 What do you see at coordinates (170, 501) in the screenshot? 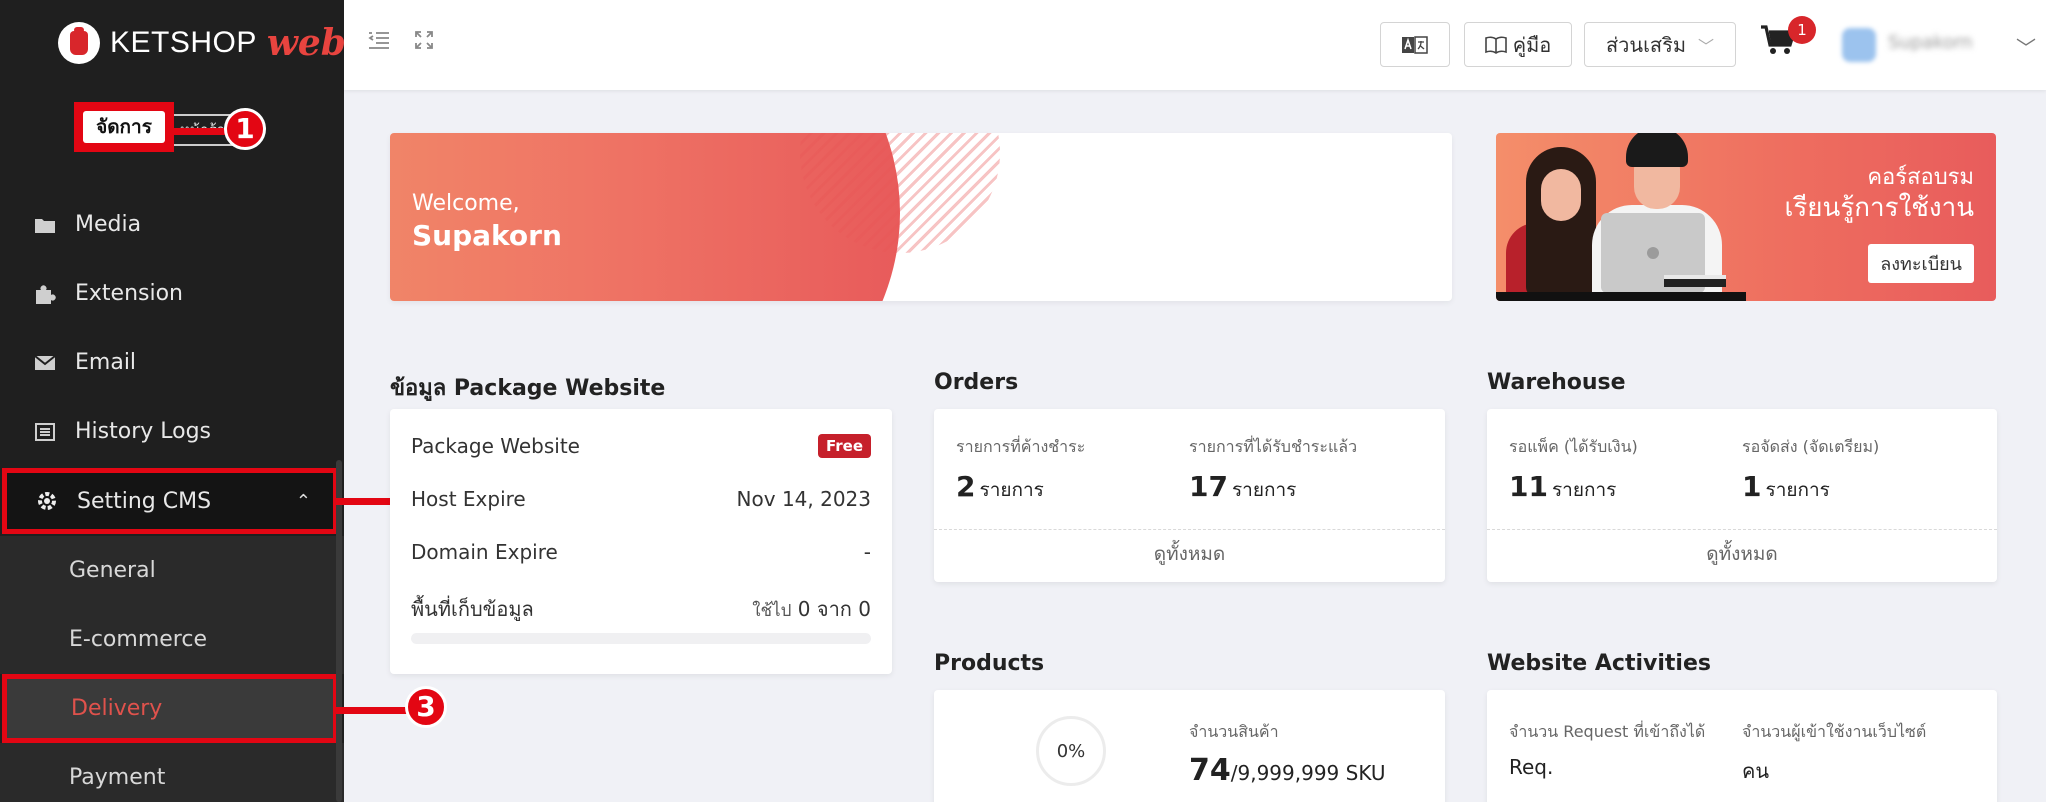
I see `sidebar-item-setting-cms: Setting CMS ⌃` at bounding box center [170, 501].